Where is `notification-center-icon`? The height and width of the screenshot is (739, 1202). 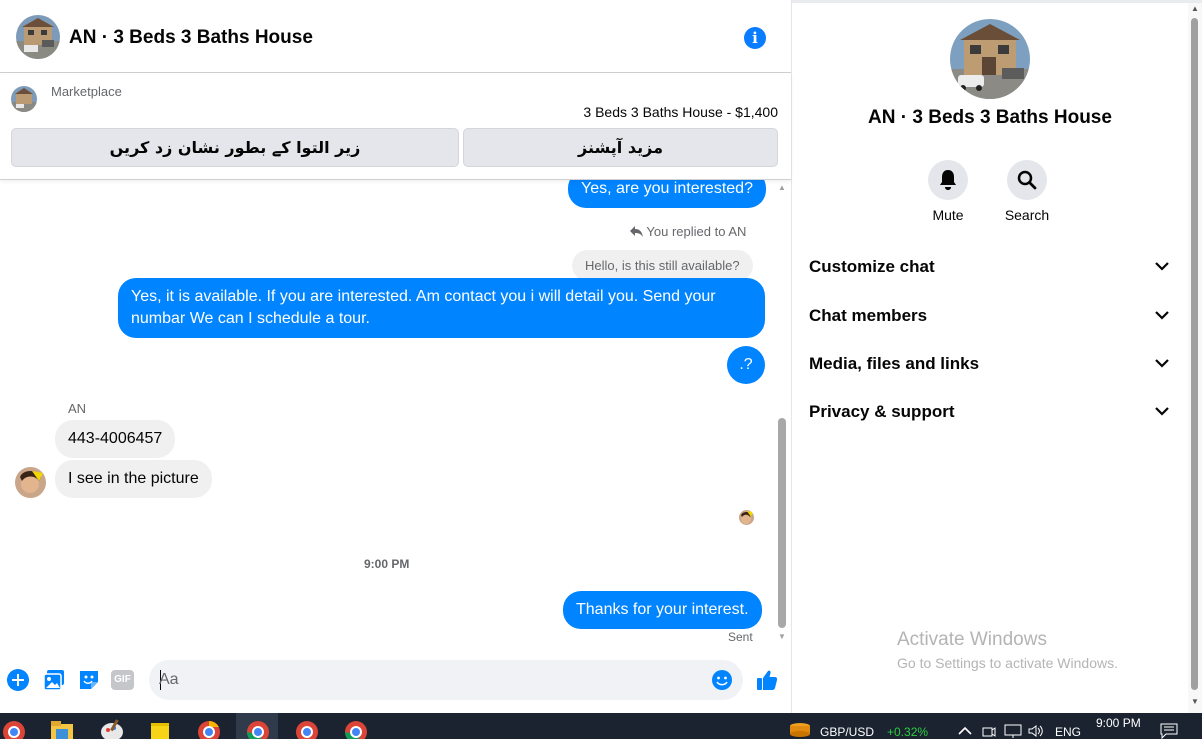
notification-center-icon is located at coordinates (1169, 731).